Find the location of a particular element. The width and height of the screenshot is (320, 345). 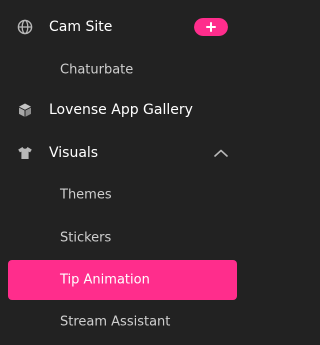

menu-item-label: Cam Site is located at coordinates (81, 27).